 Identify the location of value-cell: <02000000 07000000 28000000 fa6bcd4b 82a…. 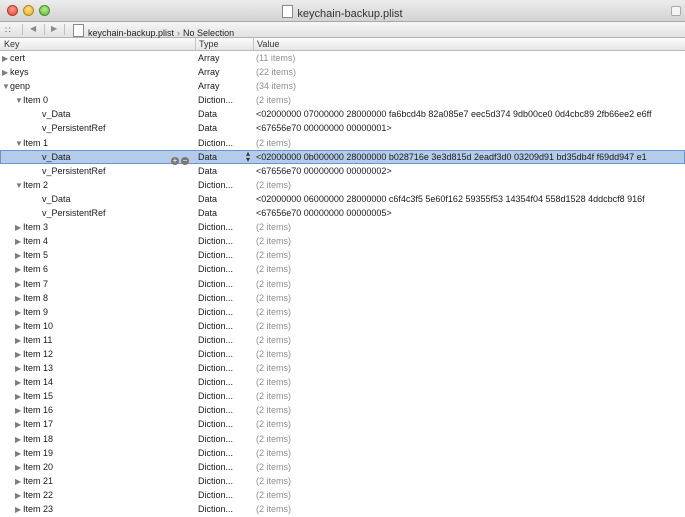
(470, 114).